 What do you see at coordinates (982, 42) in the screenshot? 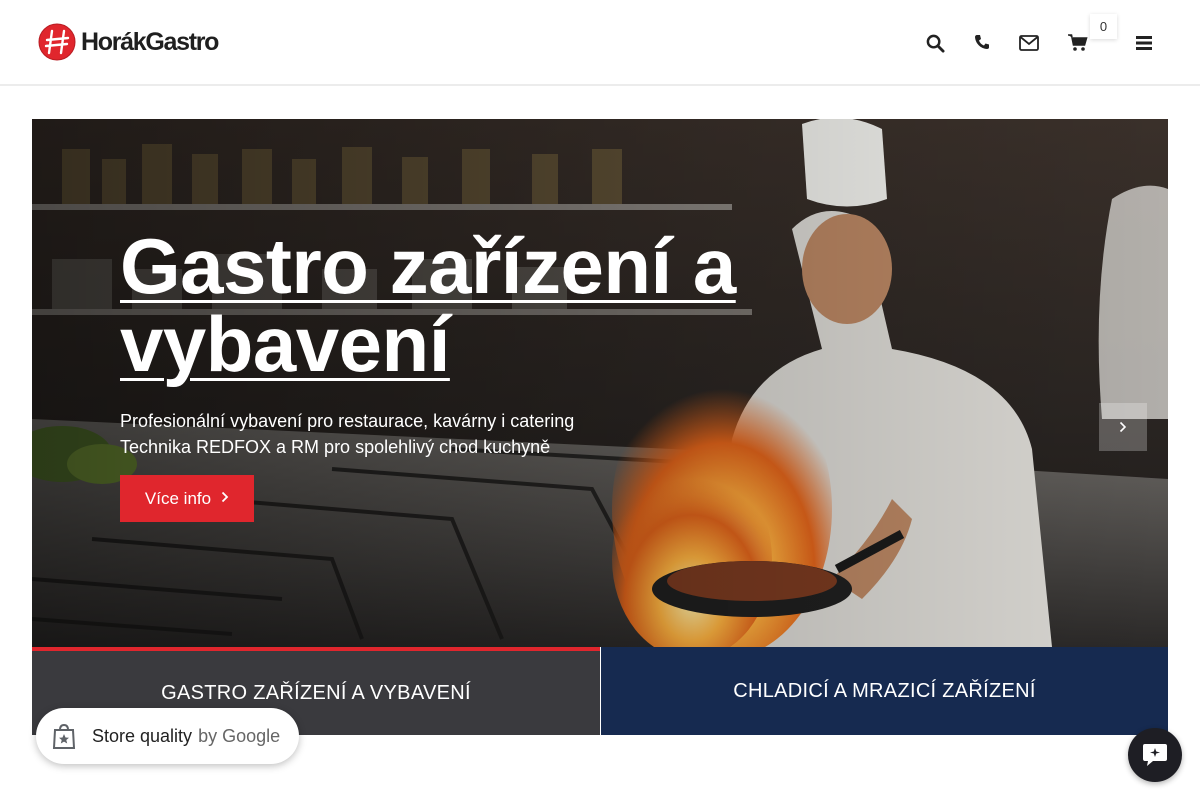
I see `phone-icon` at bounding box center [982, 42].